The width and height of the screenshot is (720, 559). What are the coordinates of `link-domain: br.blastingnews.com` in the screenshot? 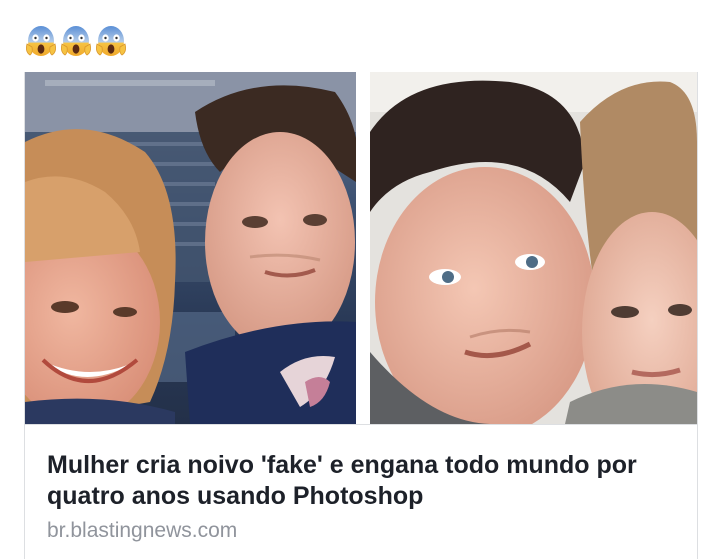 It's located at (142, 530).